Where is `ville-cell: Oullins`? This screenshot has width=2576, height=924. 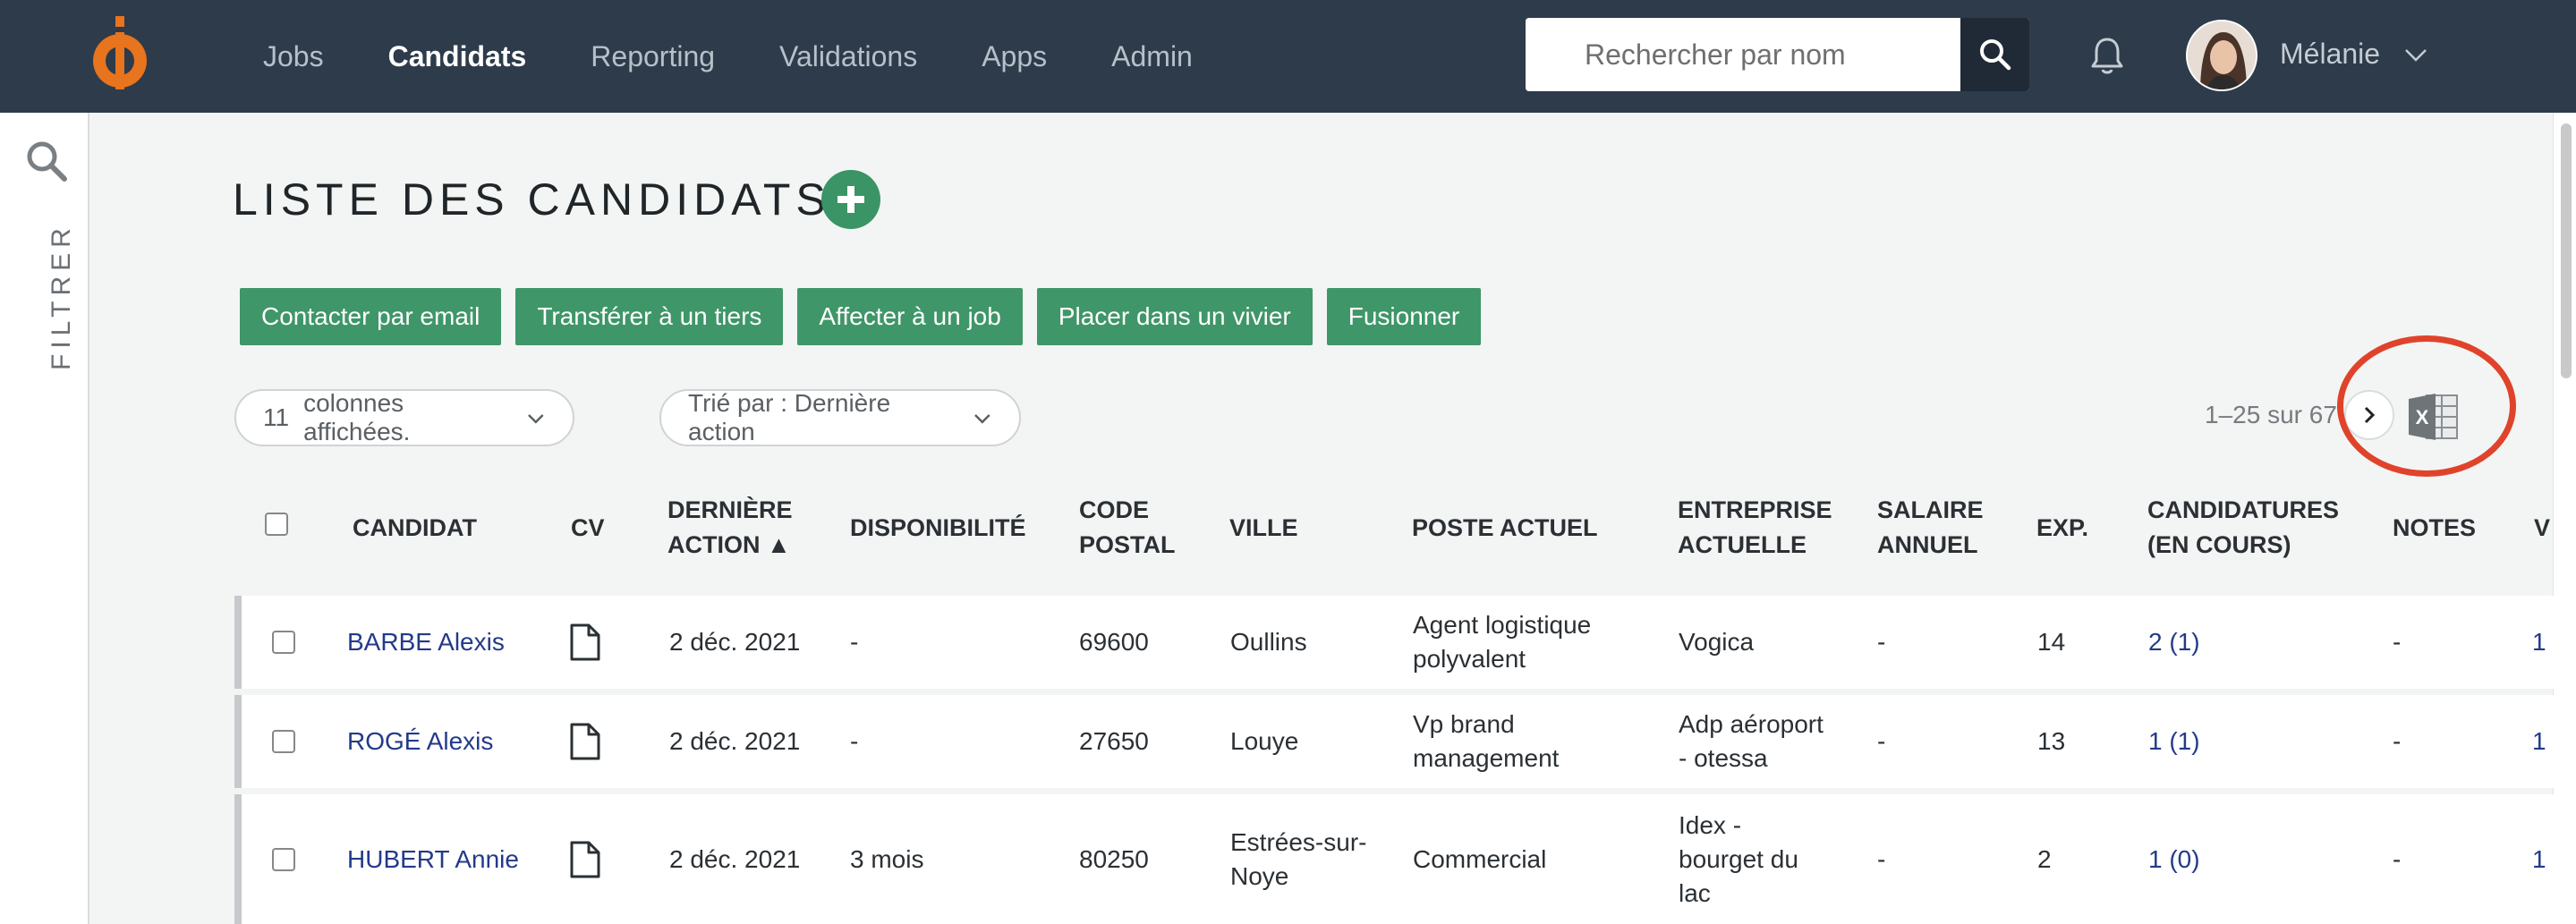 ville-cell: Oullins is located at coordinates (1268, 642).